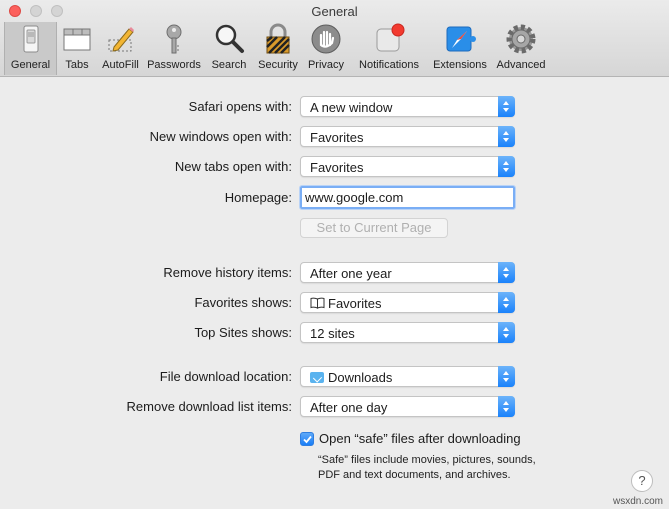  I want to click on book-icon, so click(317, 303).